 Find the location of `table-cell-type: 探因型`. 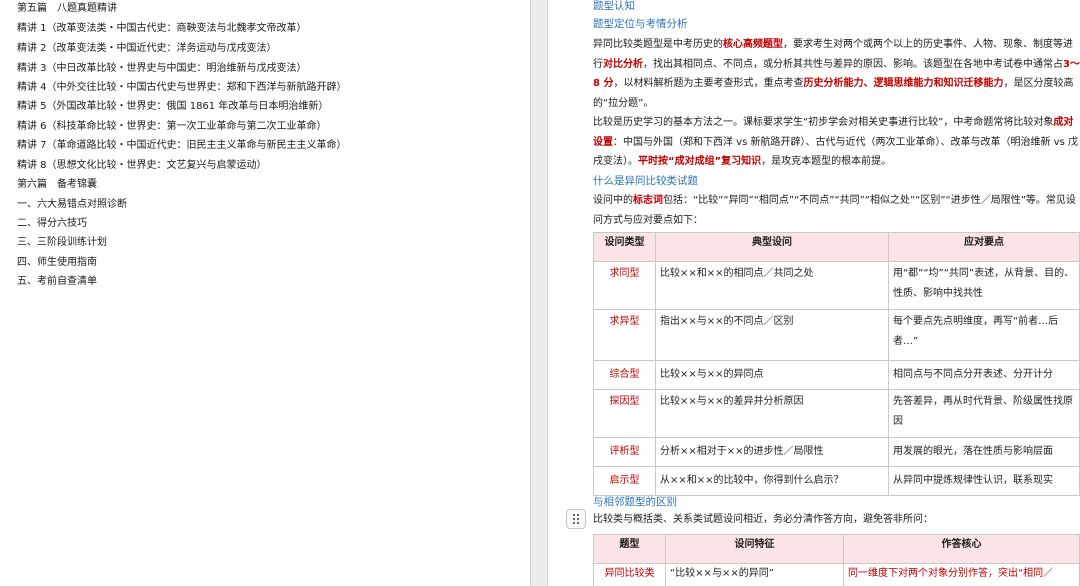

table-cell-type: 探因型 is located at coordinates (624, 413).